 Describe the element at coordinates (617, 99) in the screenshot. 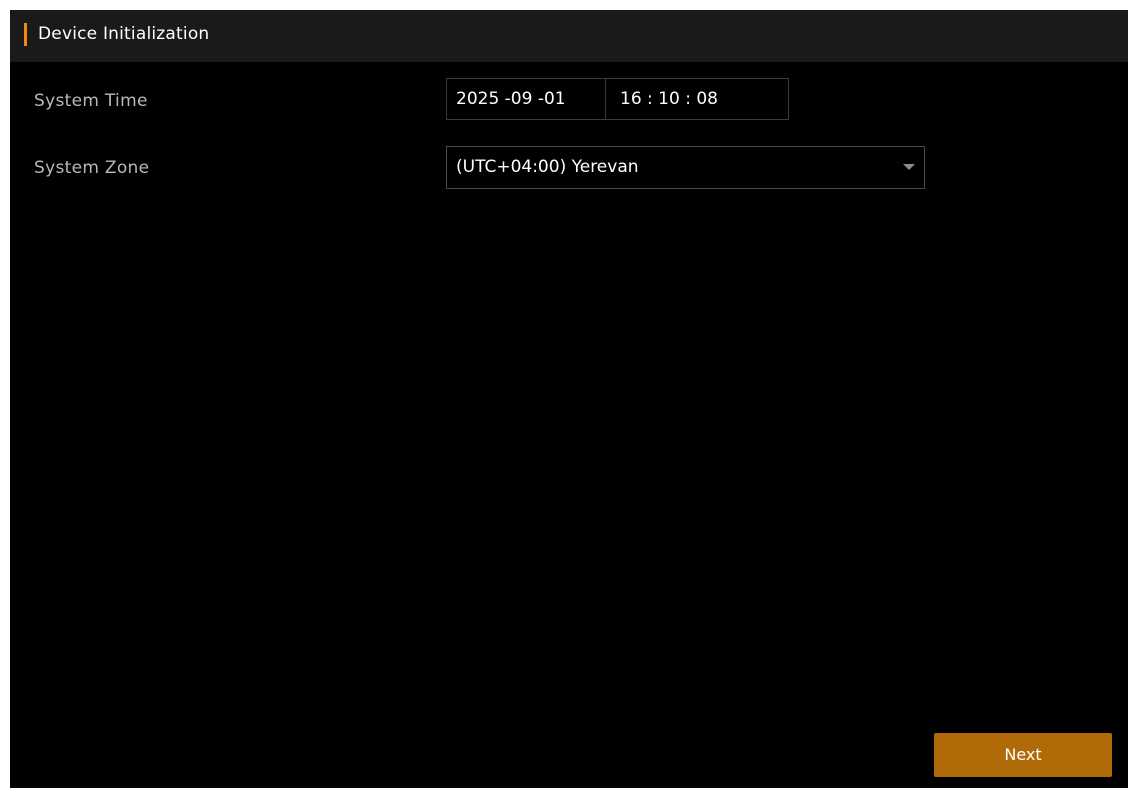

I see `system-time-field: 2025 -09 -01 16 : 10 : 08` at that location.